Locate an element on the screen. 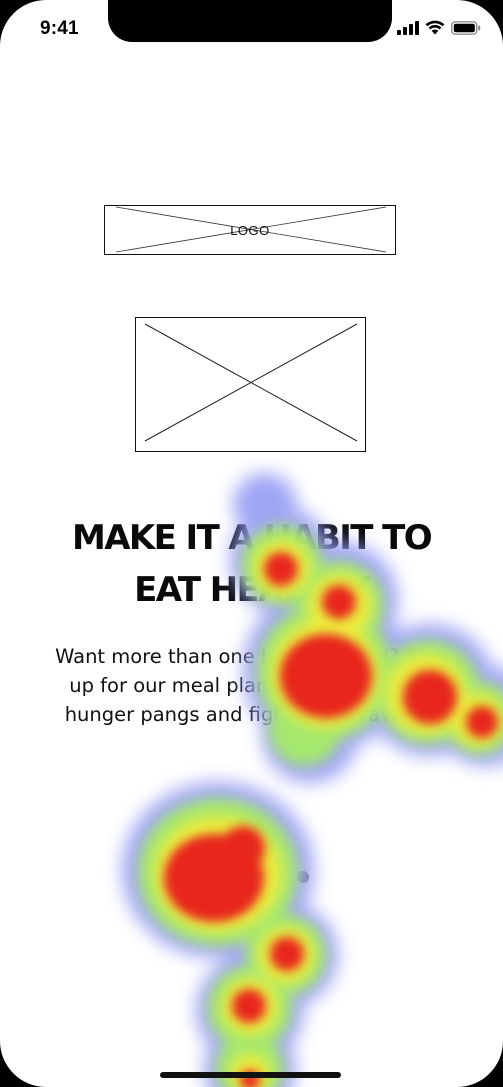 Image resolution: width=503 pixels, height=1087 pixels. logo-label: LOGO is located at coordinates (250, 230).